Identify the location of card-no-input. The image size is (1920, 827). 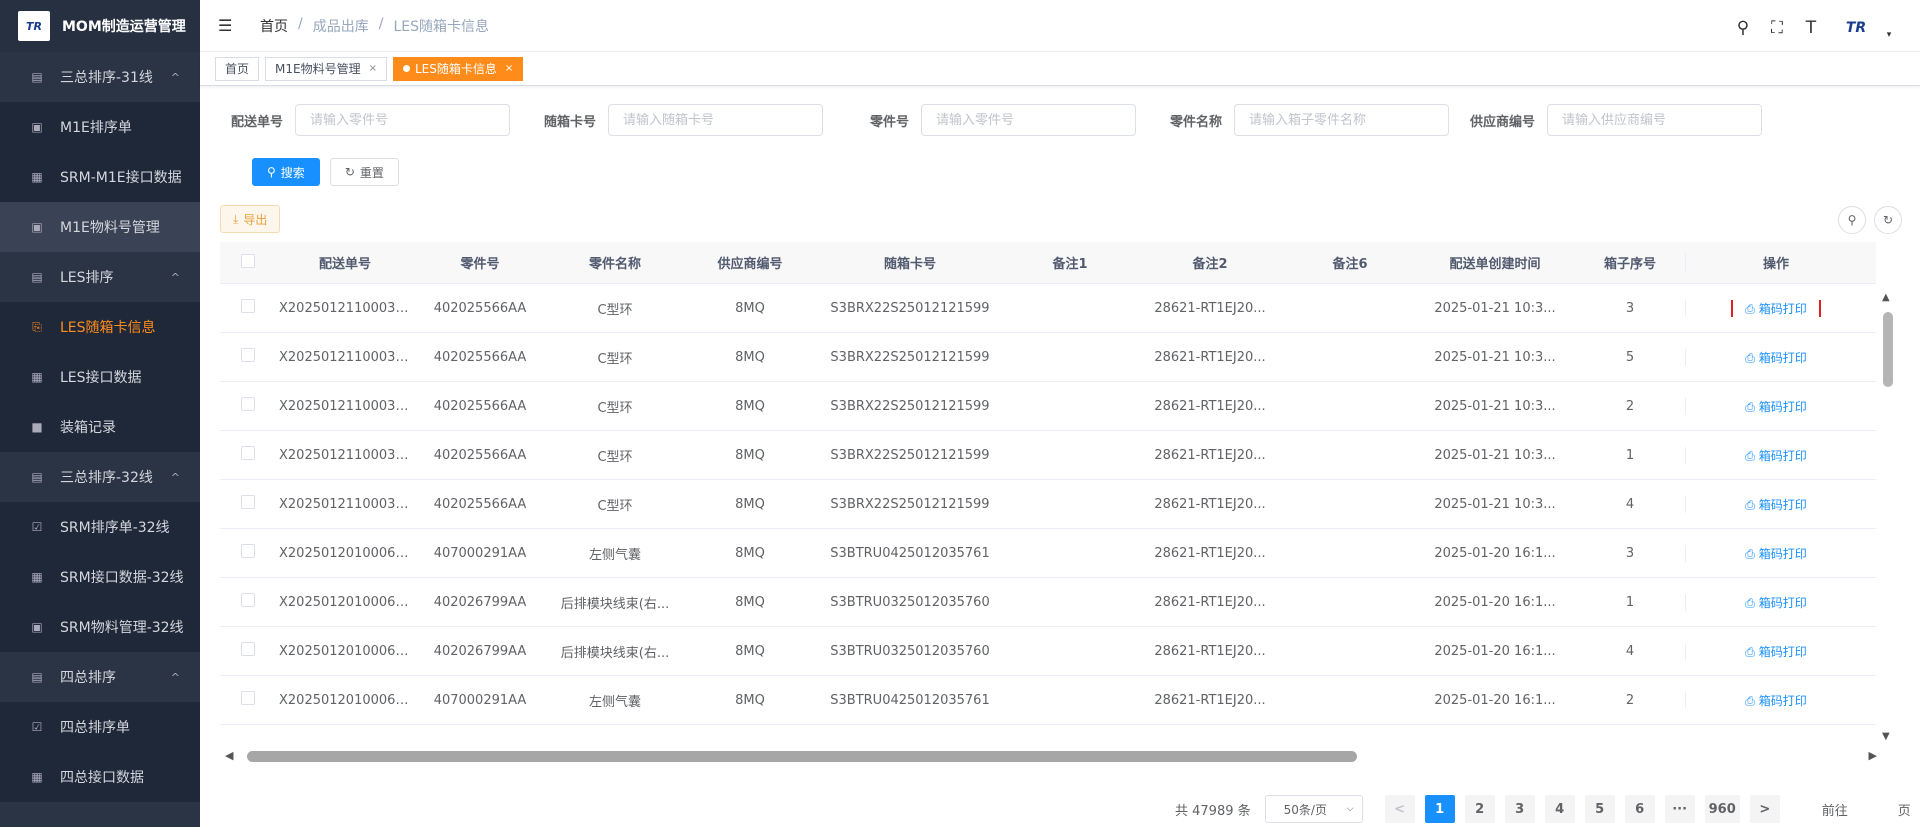
(715, 120).